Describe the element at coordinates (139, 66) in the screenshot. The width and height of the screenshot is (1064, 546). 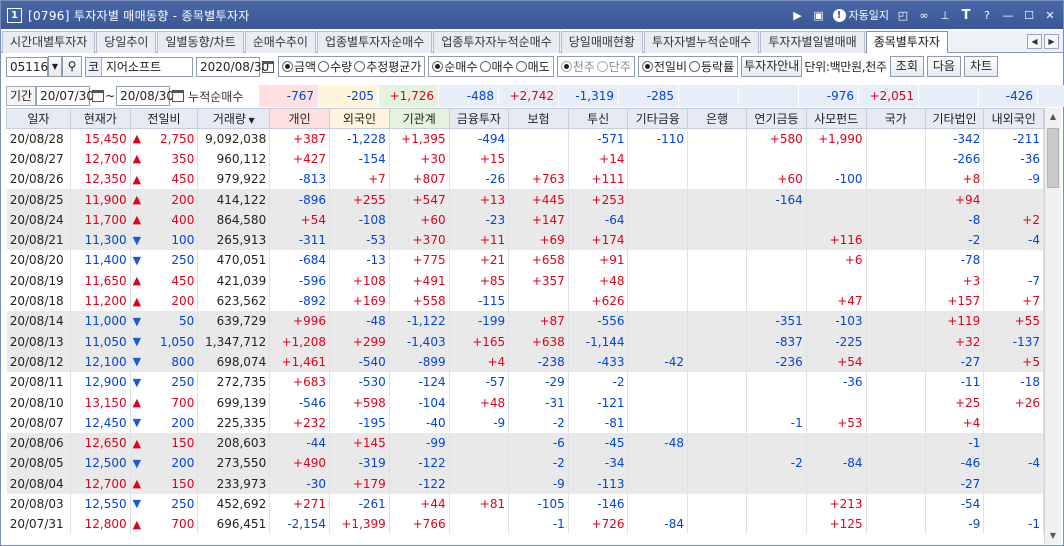
I see `stock-name-field: 코 지어소프트` at that location.